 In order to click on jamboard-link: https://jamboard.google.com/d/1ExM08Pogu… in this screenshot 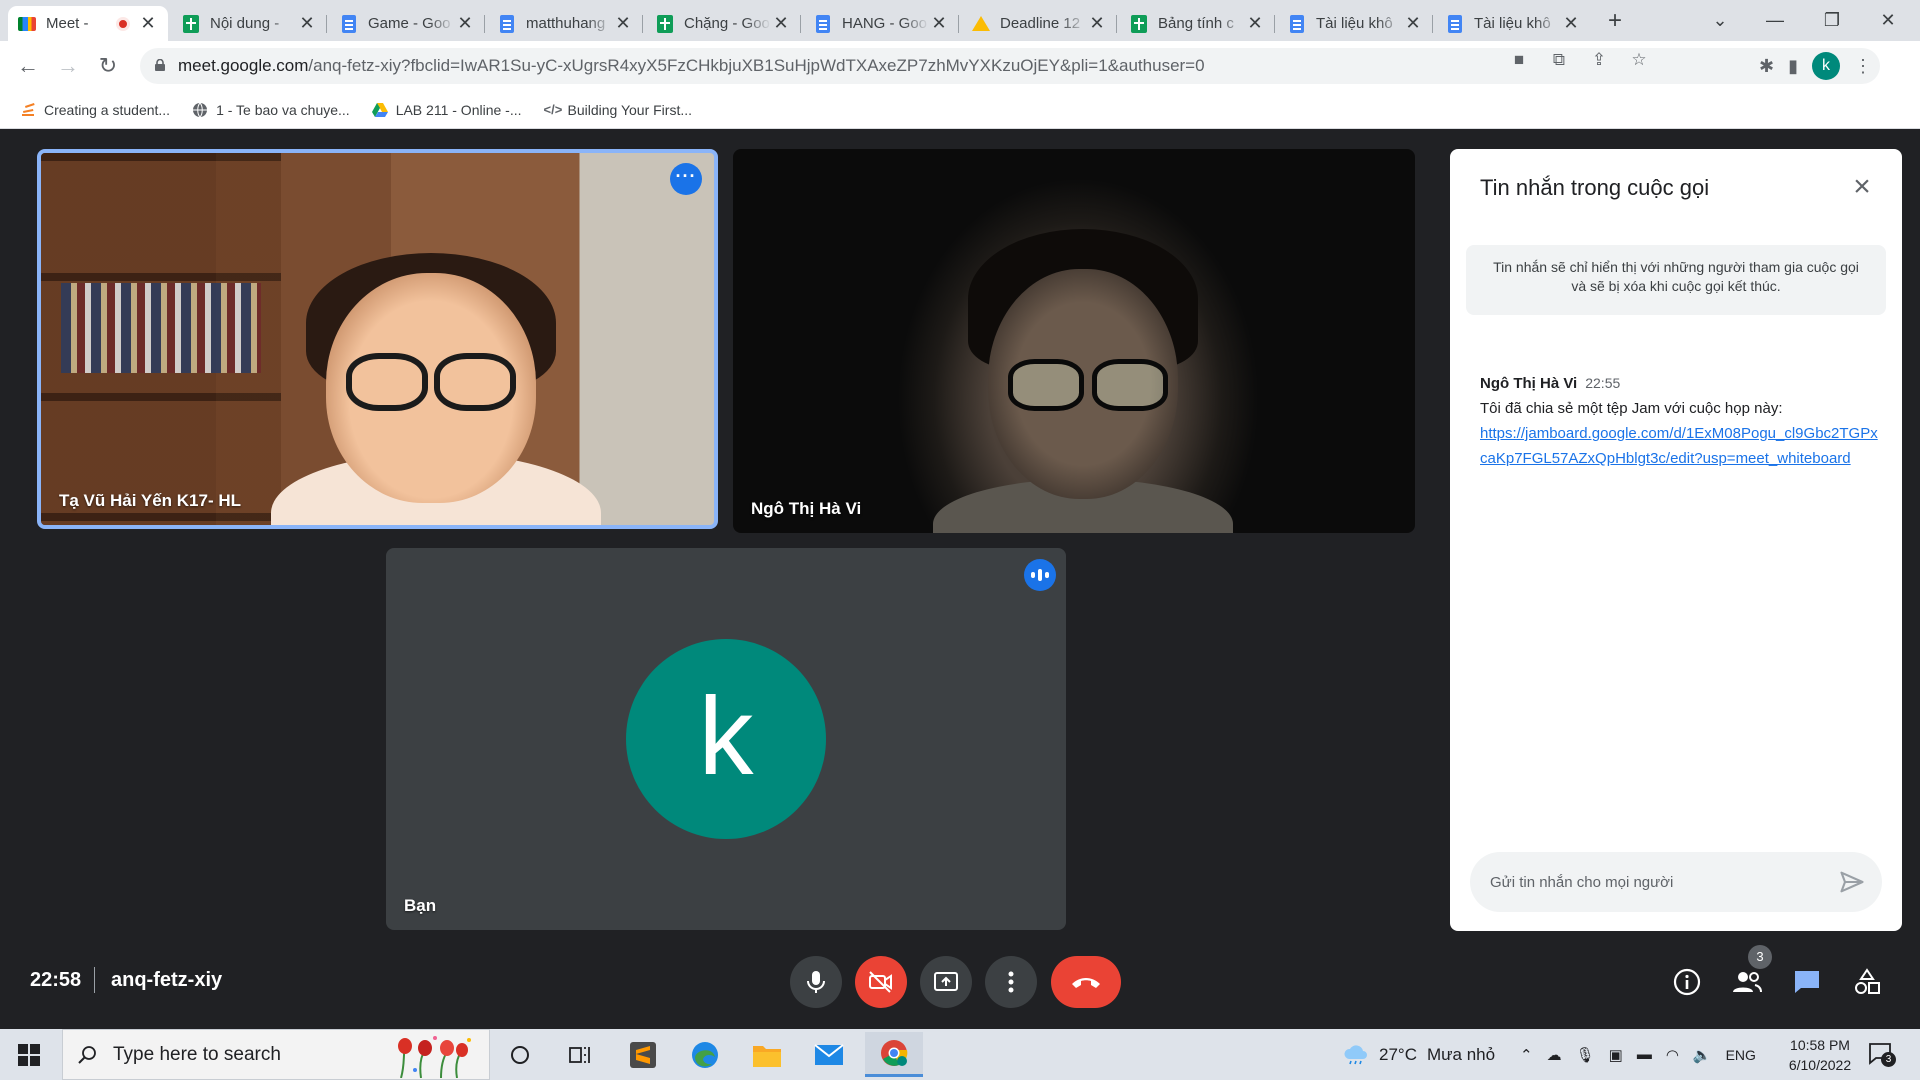, I will do `click(1680, 446)`.